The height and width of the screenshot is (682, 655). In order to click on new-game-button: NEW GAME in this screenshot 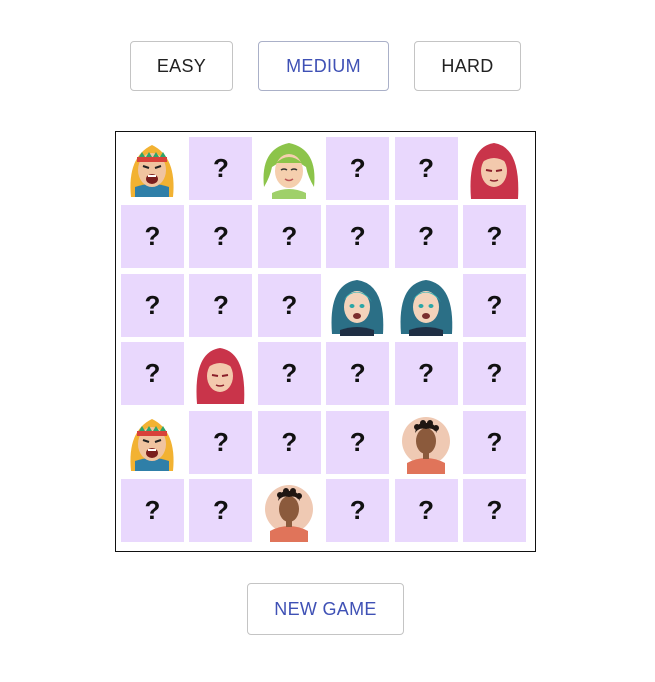, I will do `click(325, 609)`.